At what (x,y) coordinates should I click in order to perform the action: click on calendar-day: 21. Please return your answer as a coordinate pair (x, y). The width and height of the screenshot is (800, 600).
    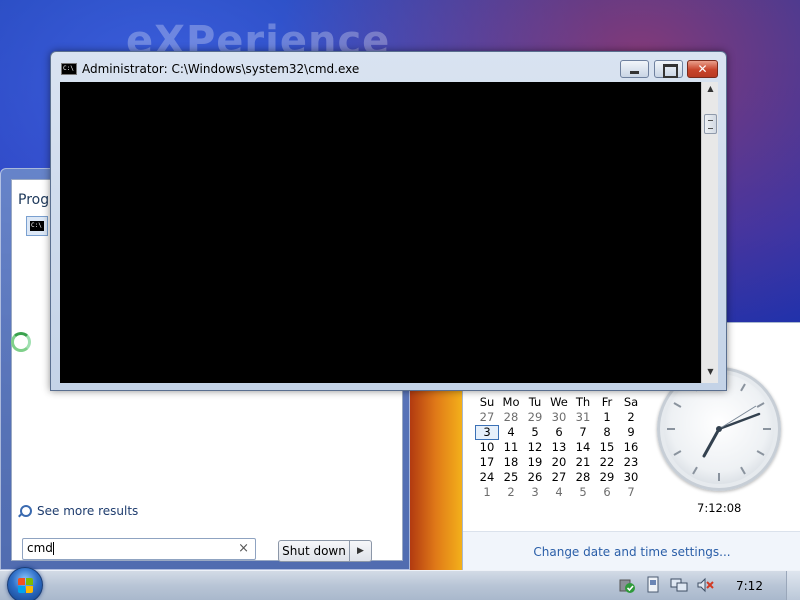
    Looking at the image, I should click on (583, 462).